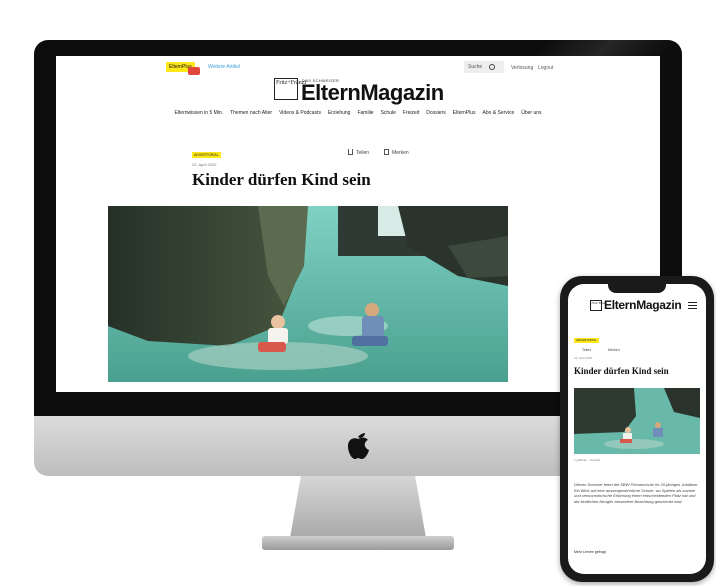  I want to click on logo-wordmark: ElternMagazin, so click(372, 92).